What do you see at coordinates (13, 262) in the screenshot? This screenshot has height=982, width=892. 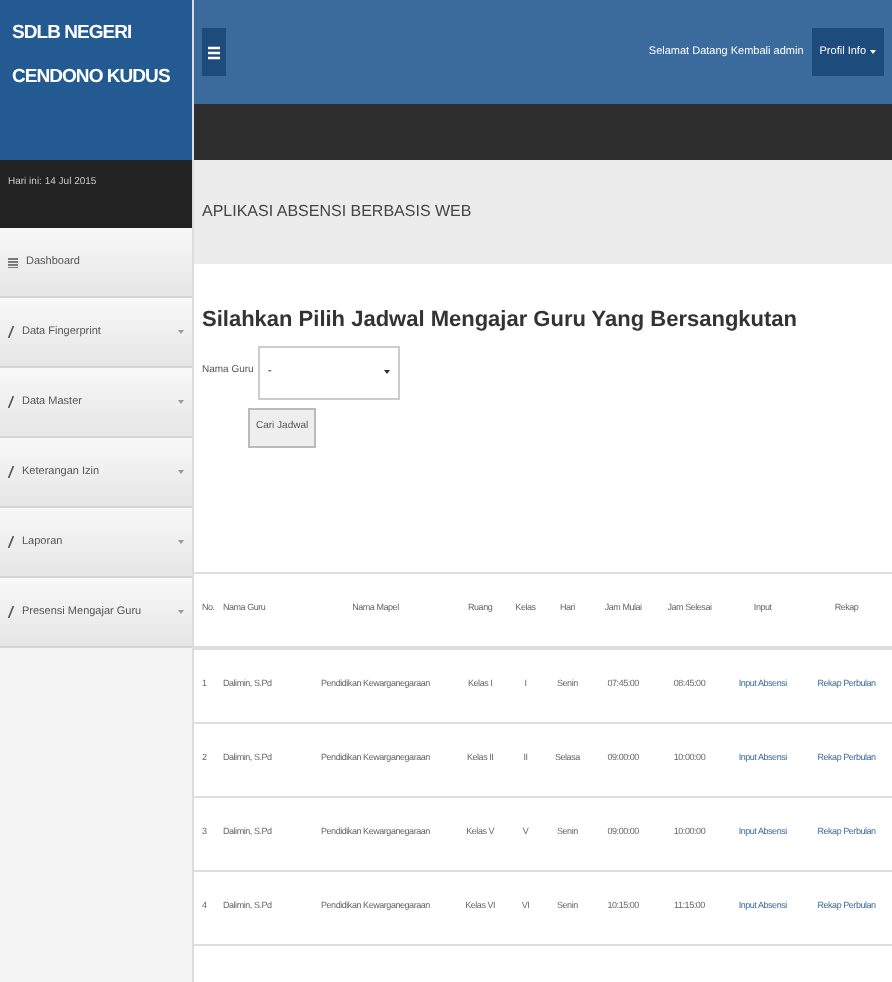 I see `list-icon` at bounding box center [13, 262].